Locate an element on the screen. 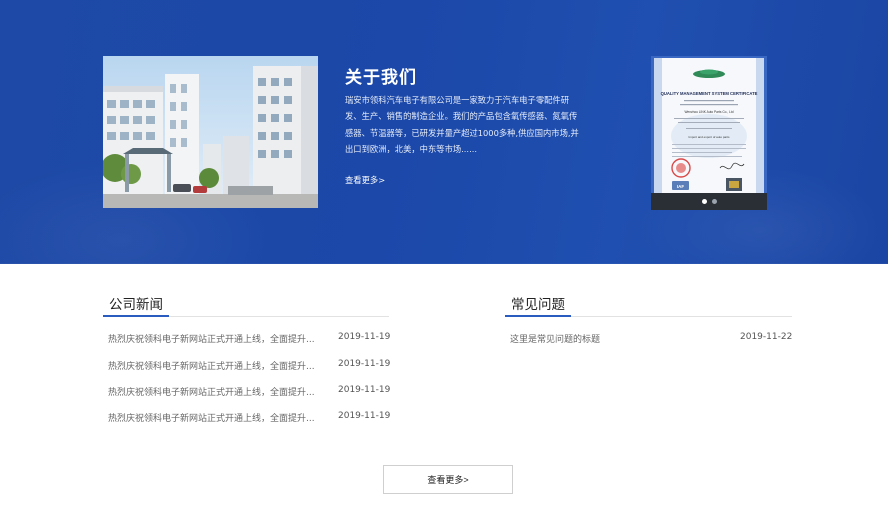 The image size is (888, 514). news-section-header: 公司新闻 is located at coordinates (246, 305).